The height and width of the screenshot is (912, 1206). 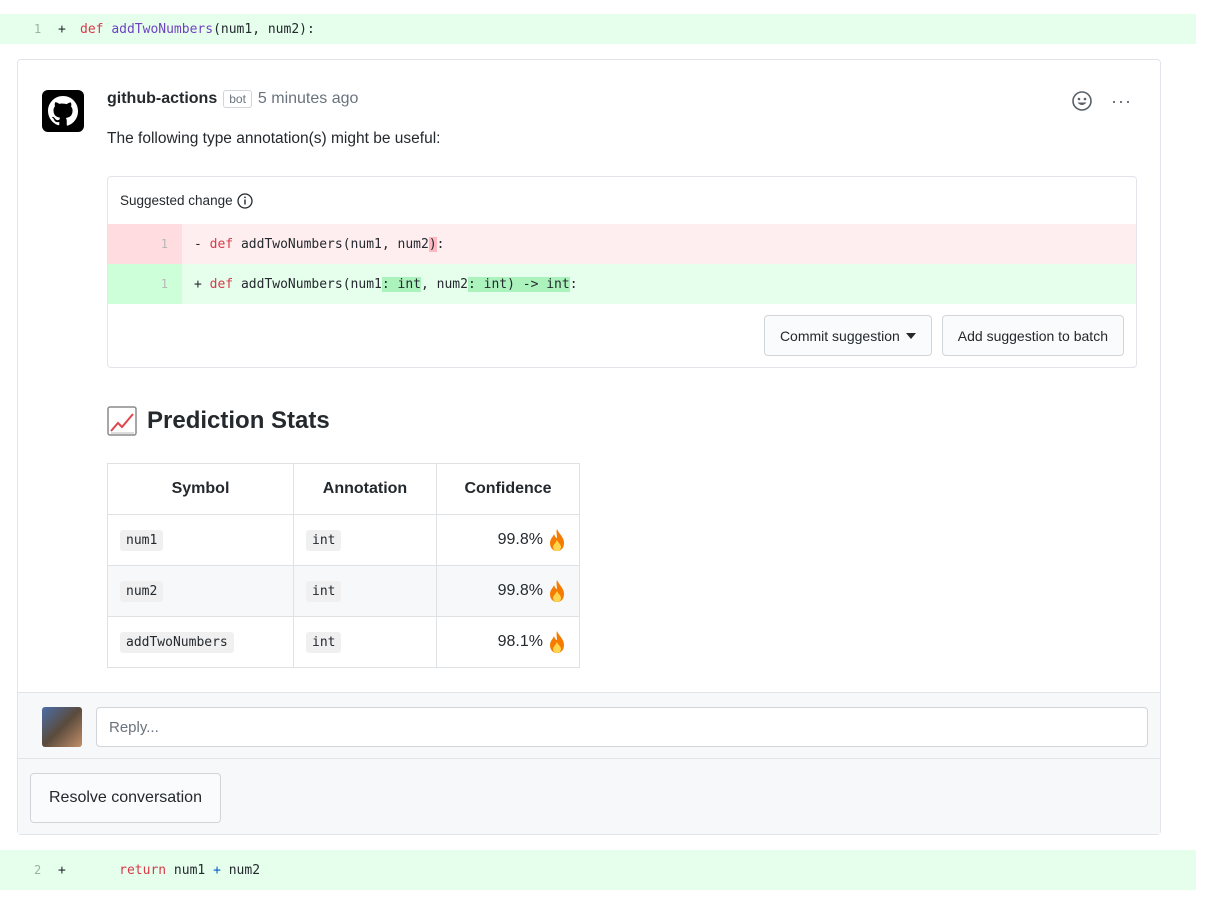 I want to click on more-options-icon: ···, so click(x=1121, y=101).